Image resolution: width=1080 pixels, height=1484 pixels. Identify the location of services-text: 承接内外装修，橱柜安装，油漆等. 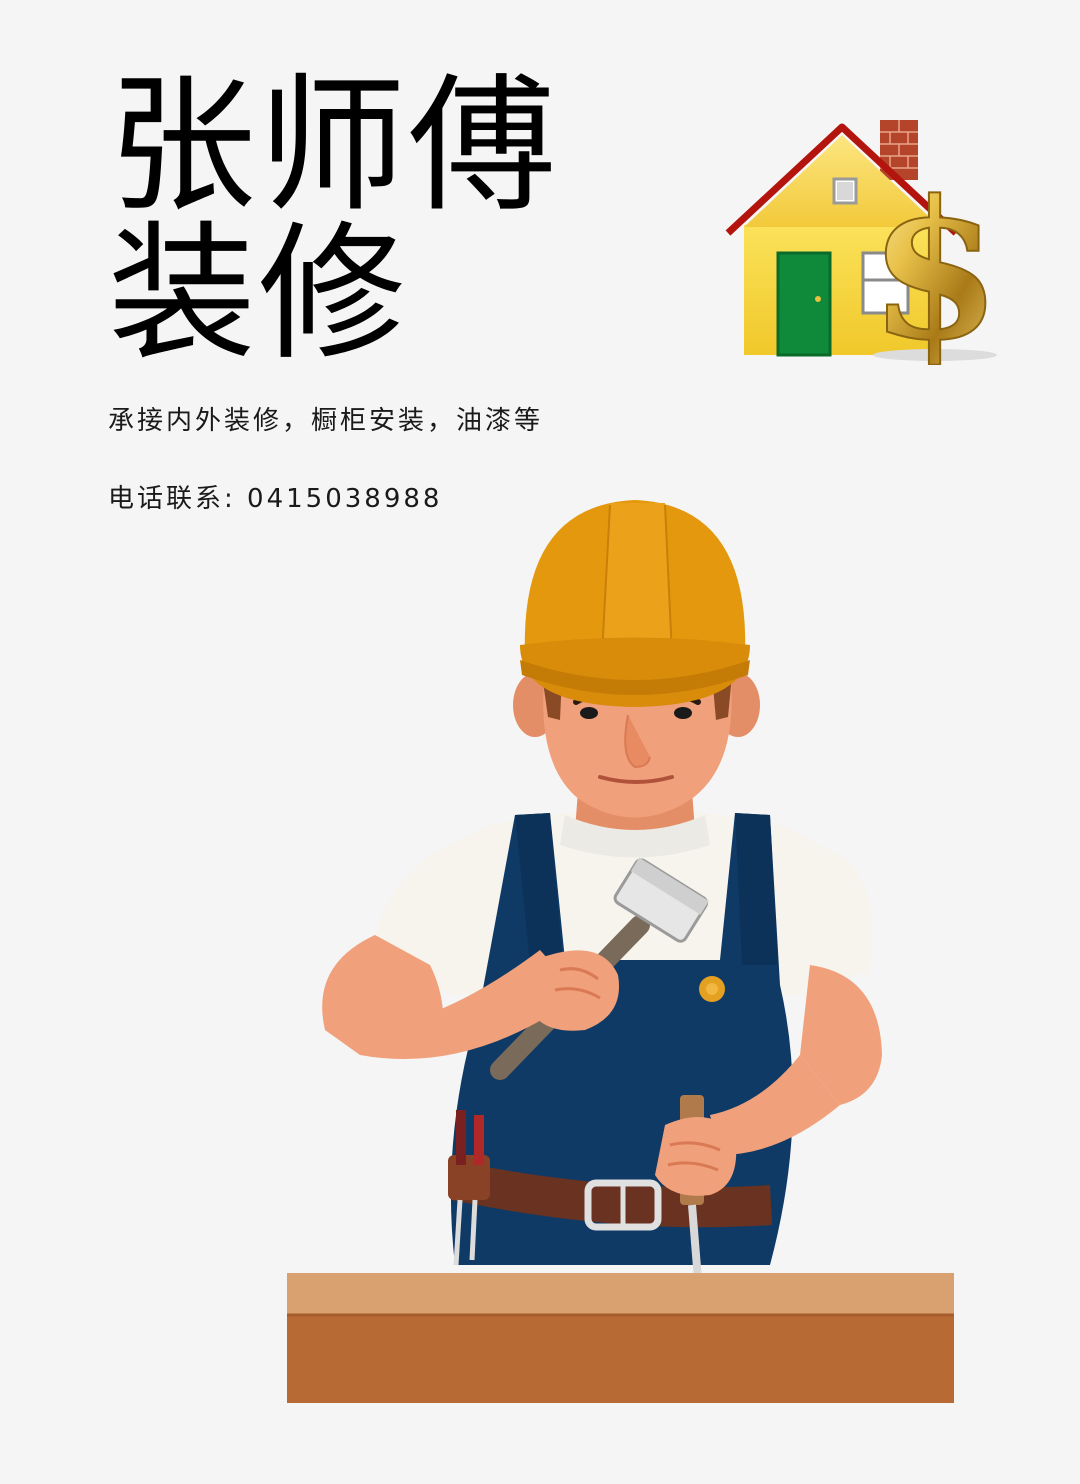
(326, 421).